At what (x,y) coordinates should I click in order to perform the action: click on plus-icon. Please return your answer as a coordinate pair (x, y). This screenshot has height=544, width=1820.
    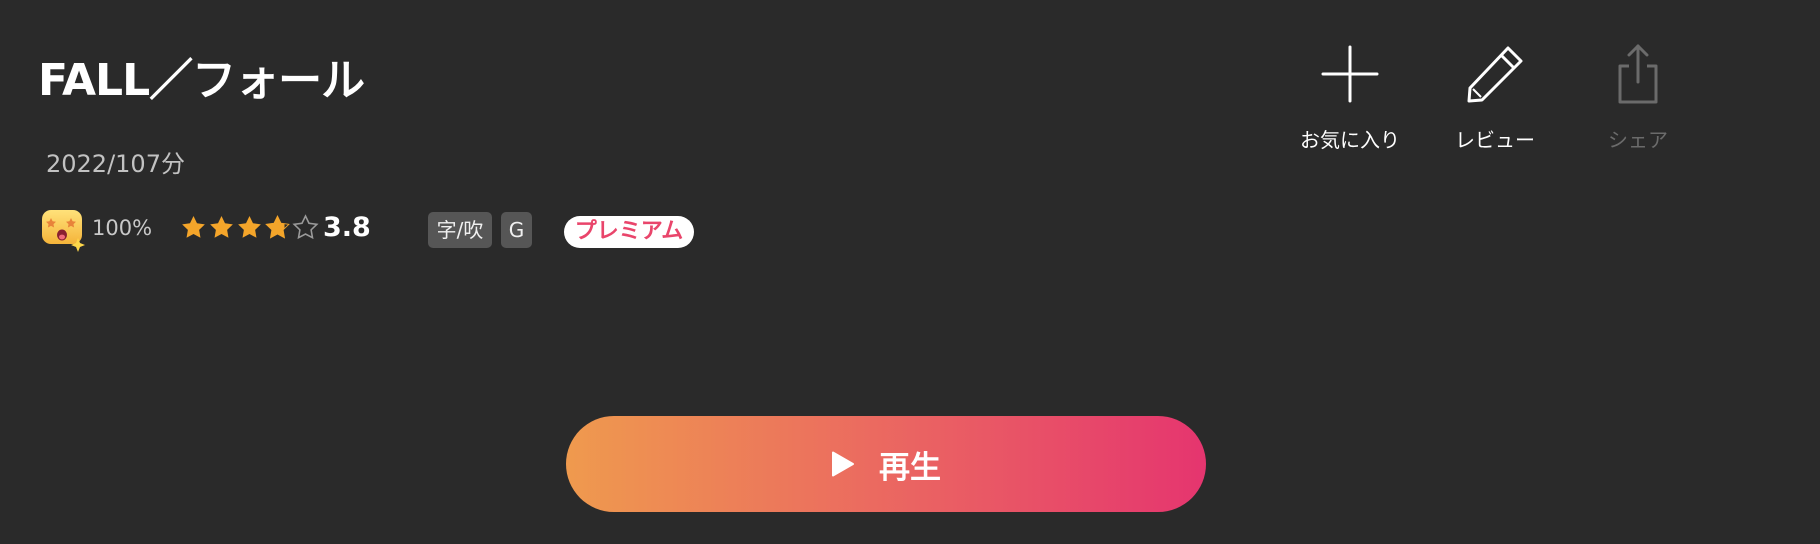
    Looking at the image, I should click on (1350, 74).